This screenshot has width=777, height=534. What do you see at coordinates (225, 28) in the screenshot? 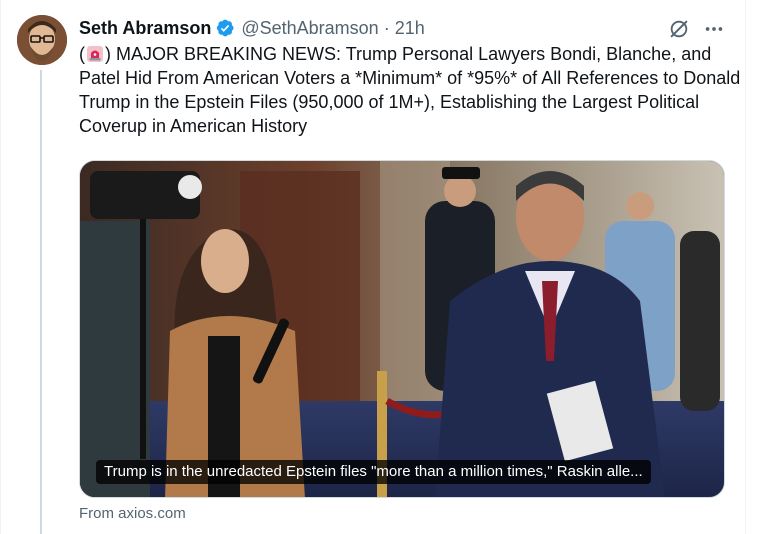
I see `verified-badge-icon` at bounding box center [225, 28].